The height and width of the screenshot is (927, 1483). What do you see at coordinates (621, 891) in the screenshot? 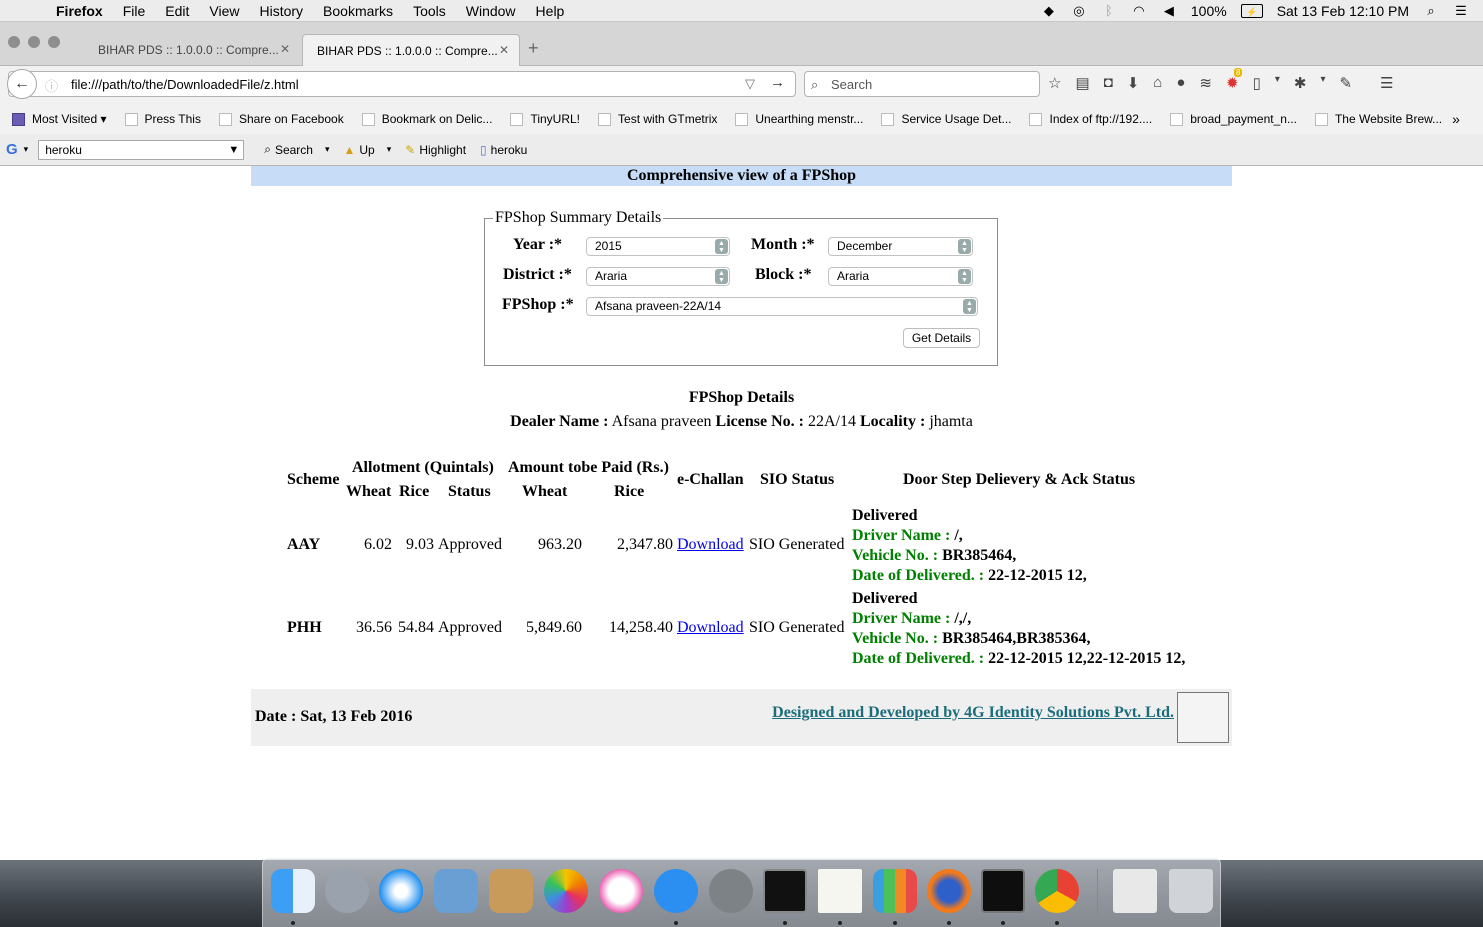
I see `itunes-icon` at bounding box center [621, 891].